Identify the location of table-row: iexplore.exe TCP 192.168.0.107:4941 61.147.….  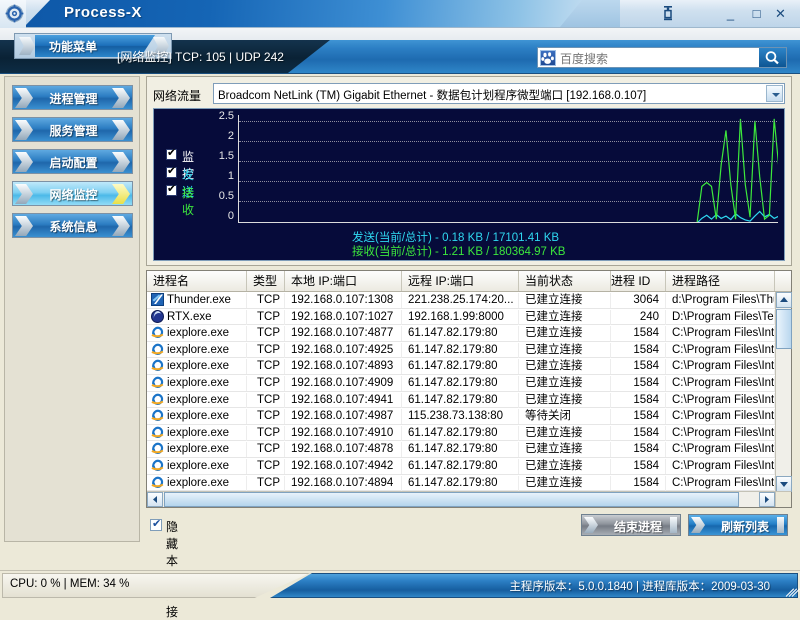
(461, 400).